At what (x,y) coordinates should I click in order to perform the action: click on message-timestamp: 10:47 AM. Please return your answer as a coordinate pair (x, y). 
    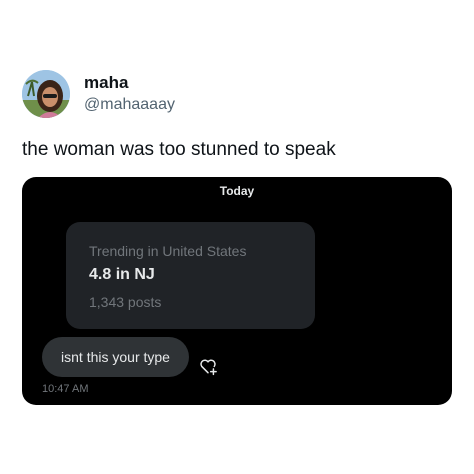
    Looking at the image, I should click on (65, 389).